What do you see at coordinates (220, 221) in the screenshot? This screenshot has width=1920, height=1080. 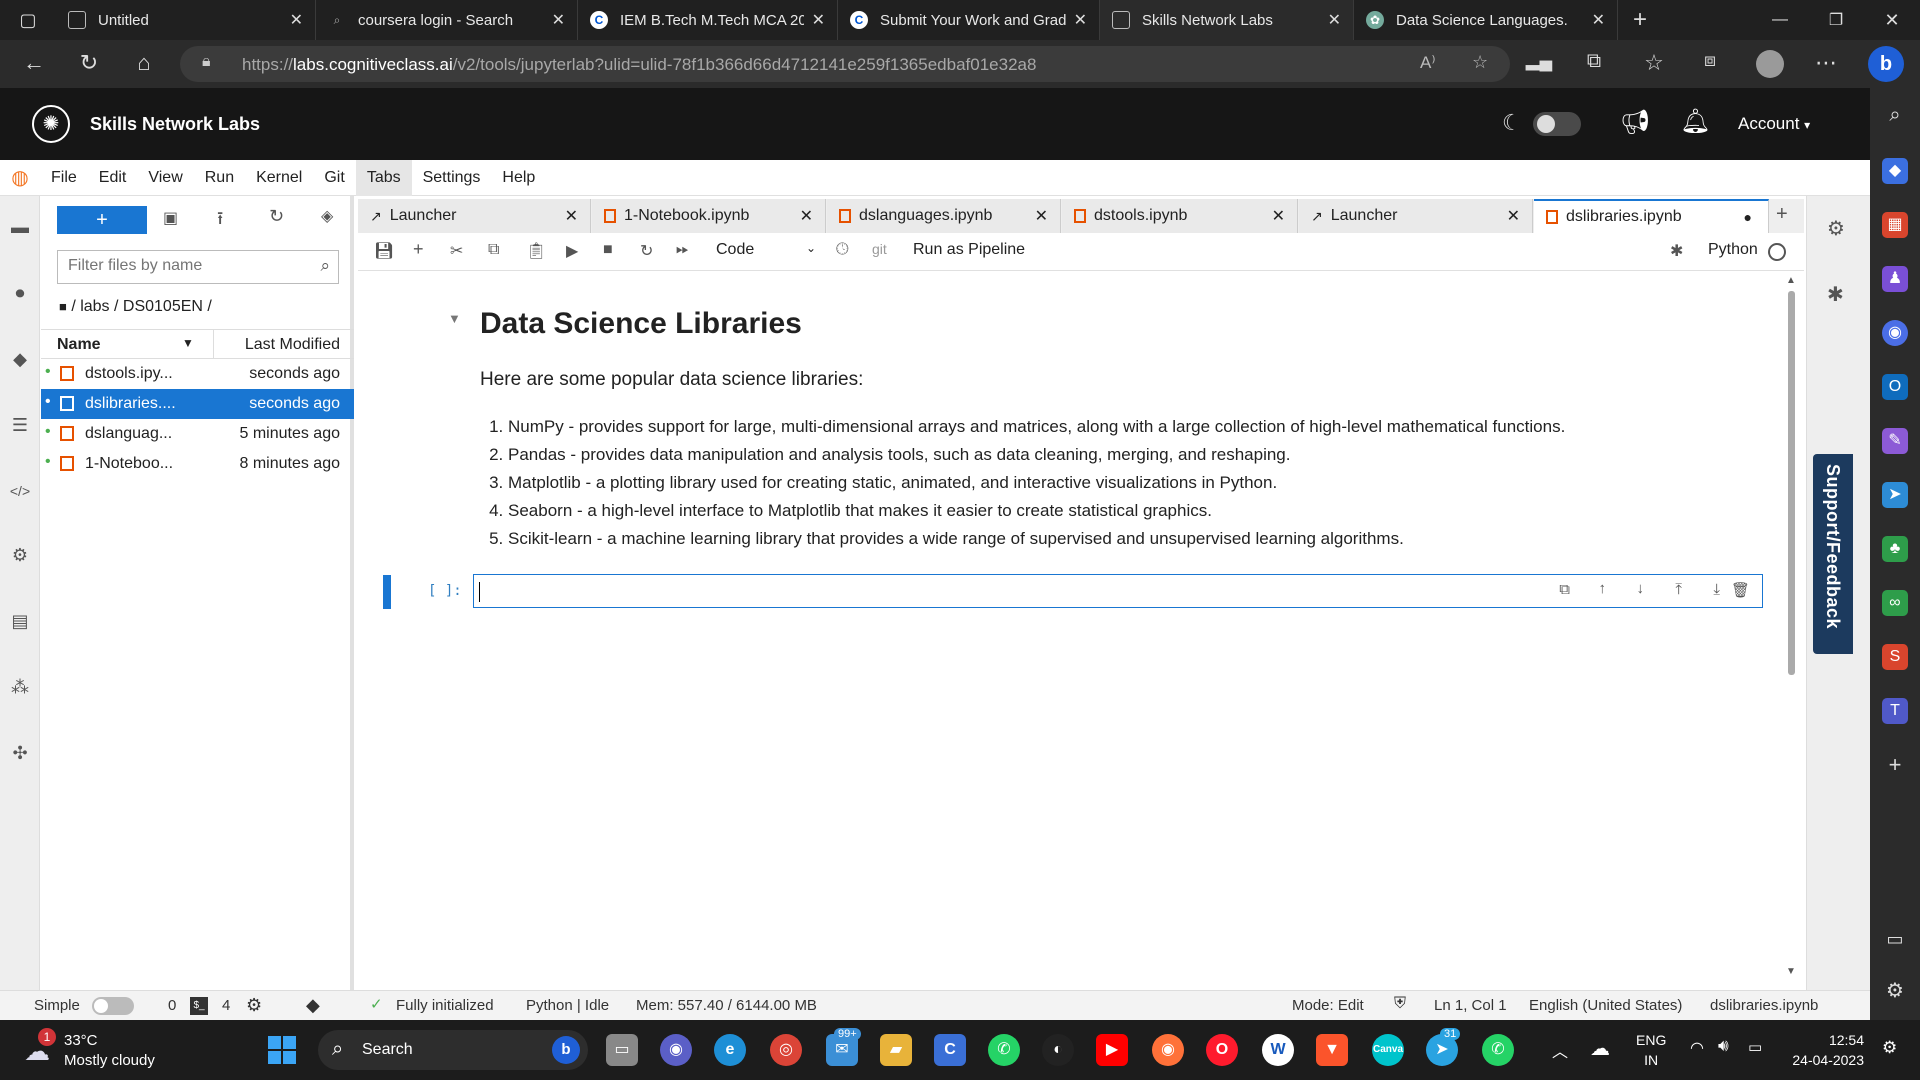 I see `upload-icon: ⭱` at bounding box center [220, 221].